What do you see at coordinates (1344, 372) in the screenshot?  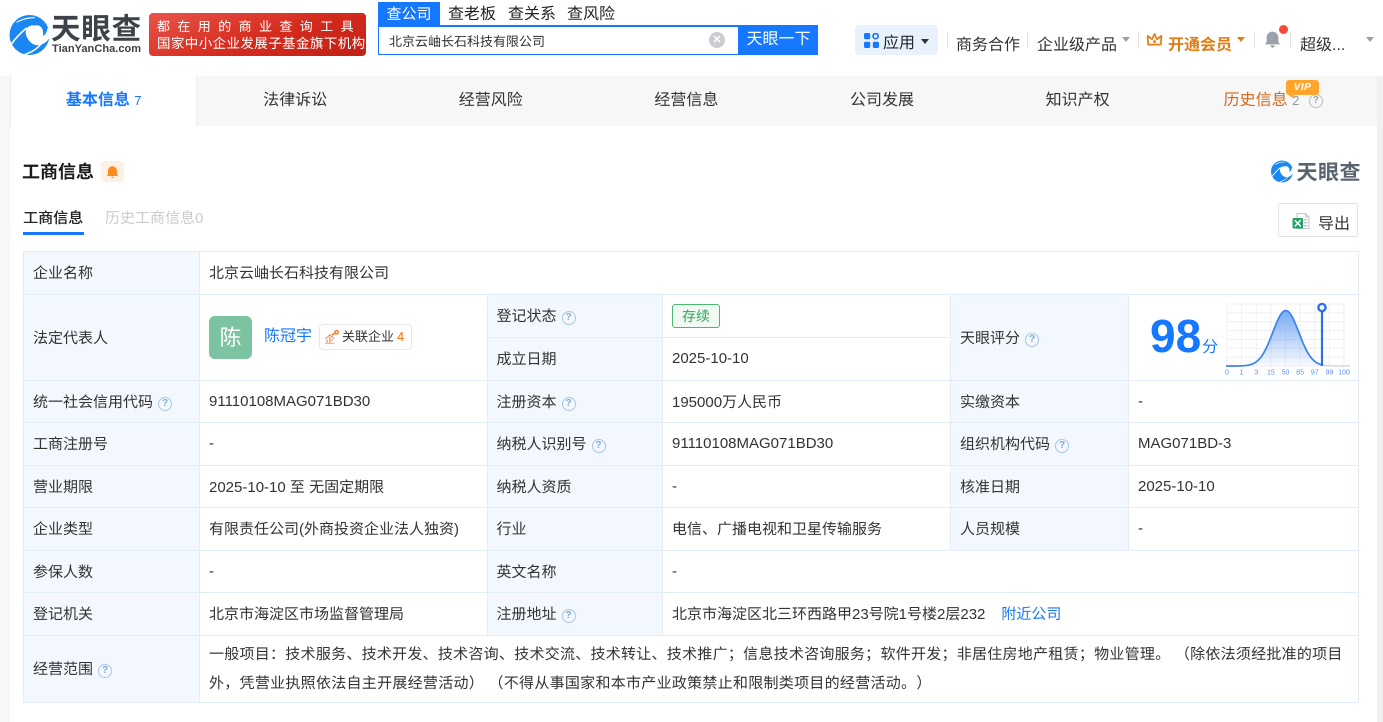 I see `svg-text: 100` at bounding box center [1344, 372].